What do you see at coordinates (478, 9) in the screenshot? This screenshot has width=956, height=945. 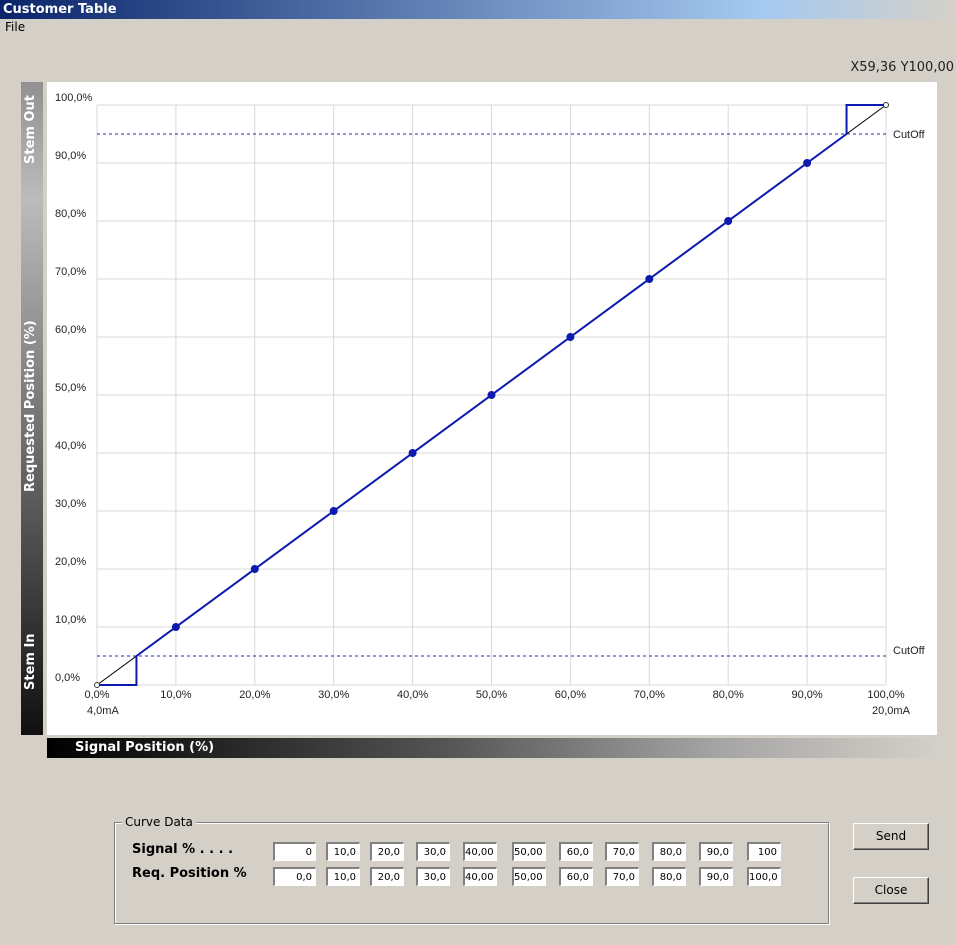 I see `title-bar: Customer Table` at bounding box center [478, 9].